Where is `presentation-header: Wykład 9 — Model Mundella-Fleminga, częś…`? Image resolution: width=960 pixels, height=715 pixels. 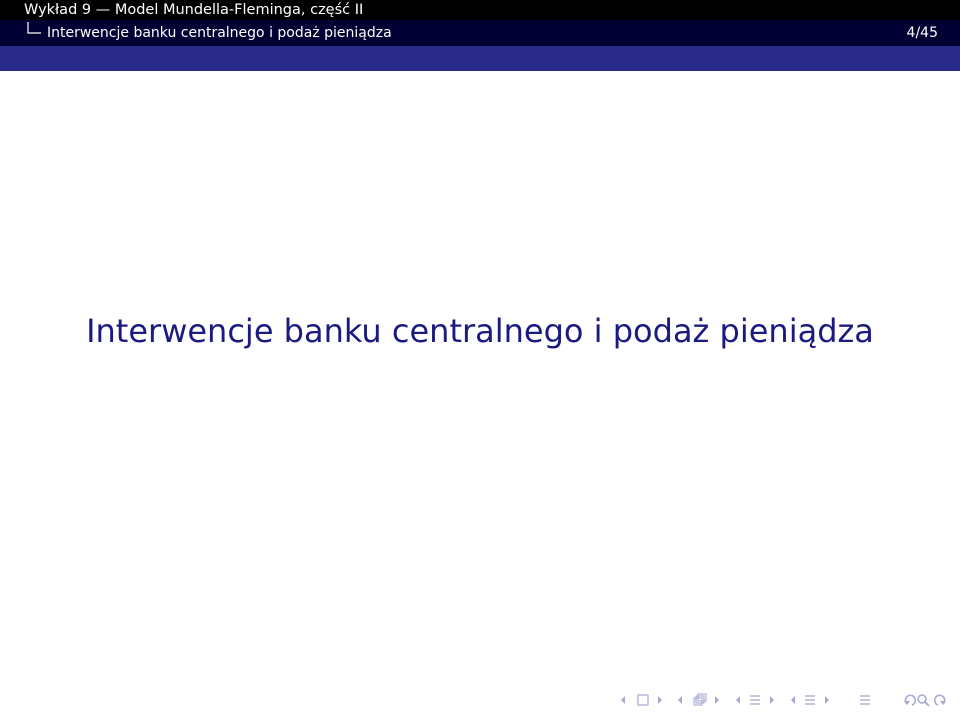 presentation-header: Wykład 9 — Model Mundella-Fleminga, częś… is located at coordinates (480, 10).